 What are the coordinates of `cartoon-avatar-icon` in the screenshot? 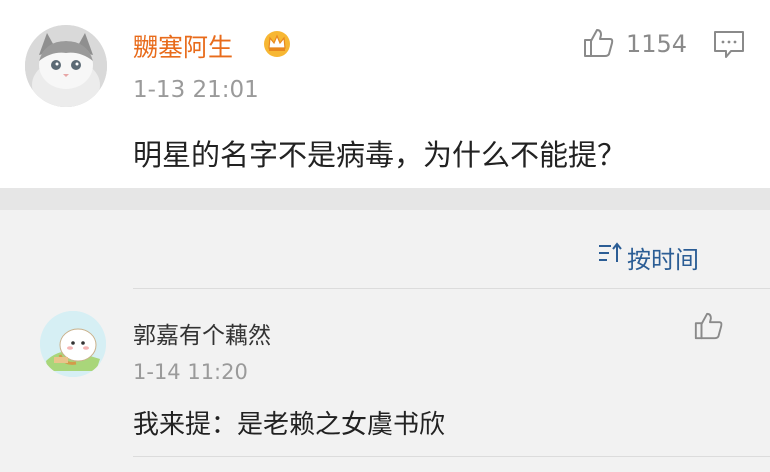 It's located at (73, 344).